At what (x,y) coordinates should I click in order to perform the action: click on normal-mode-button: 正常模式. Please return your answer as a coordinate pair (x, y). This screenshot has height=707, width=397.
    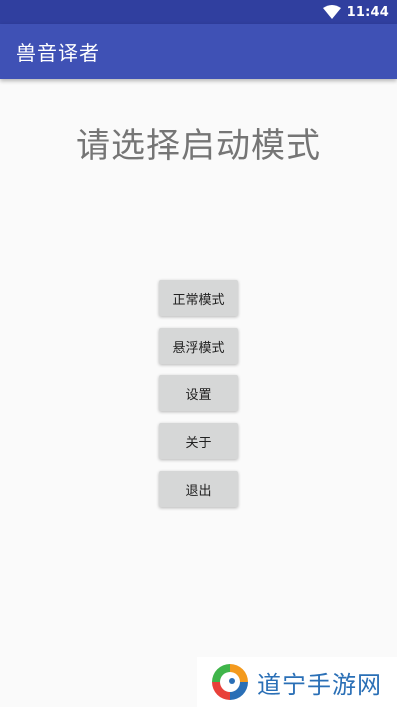
    Looking at the image, I should click on (198, 298).